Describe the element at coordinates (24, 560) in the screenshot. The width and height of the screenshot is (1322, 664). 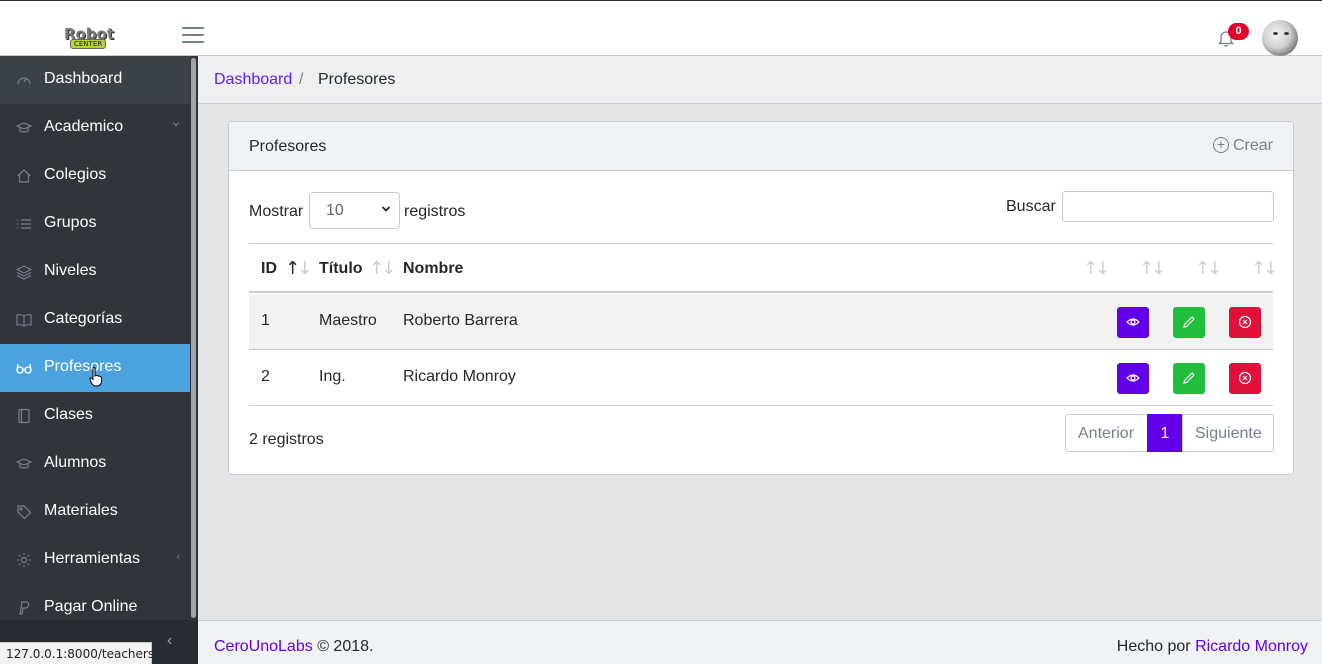
I see `gear-icon` at that location.